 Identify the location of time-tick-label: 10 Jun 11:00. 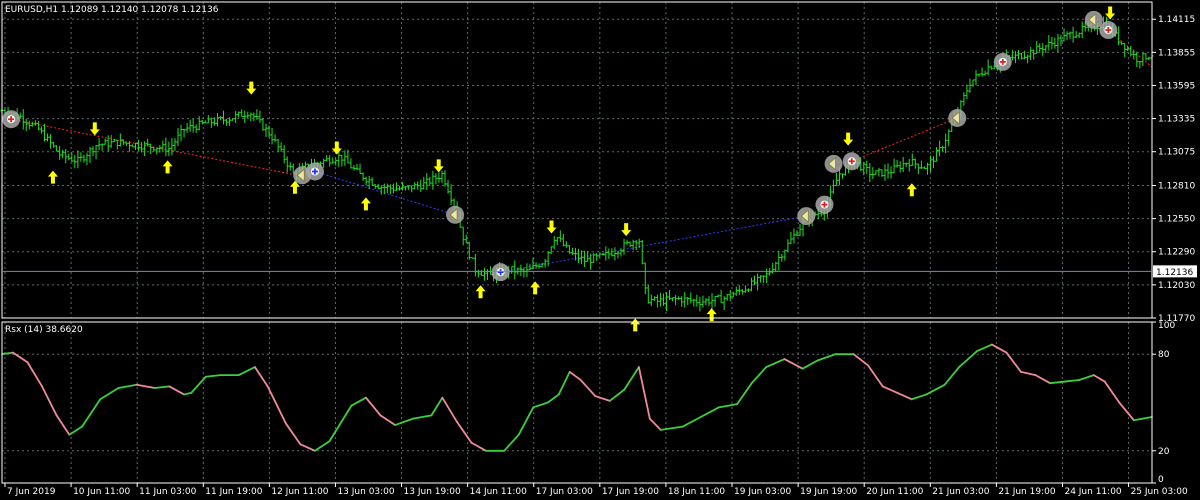
(101, 492).